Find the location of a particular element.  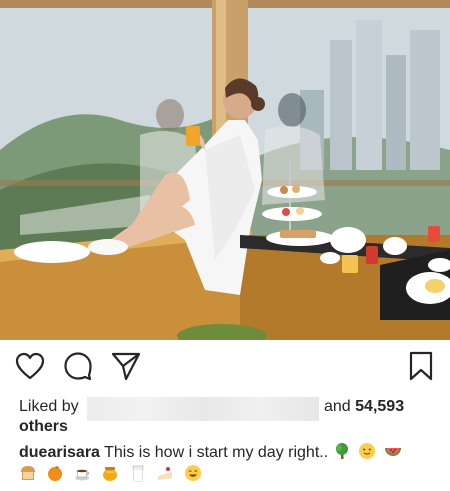

like-button is located at coordinates (30, 366).